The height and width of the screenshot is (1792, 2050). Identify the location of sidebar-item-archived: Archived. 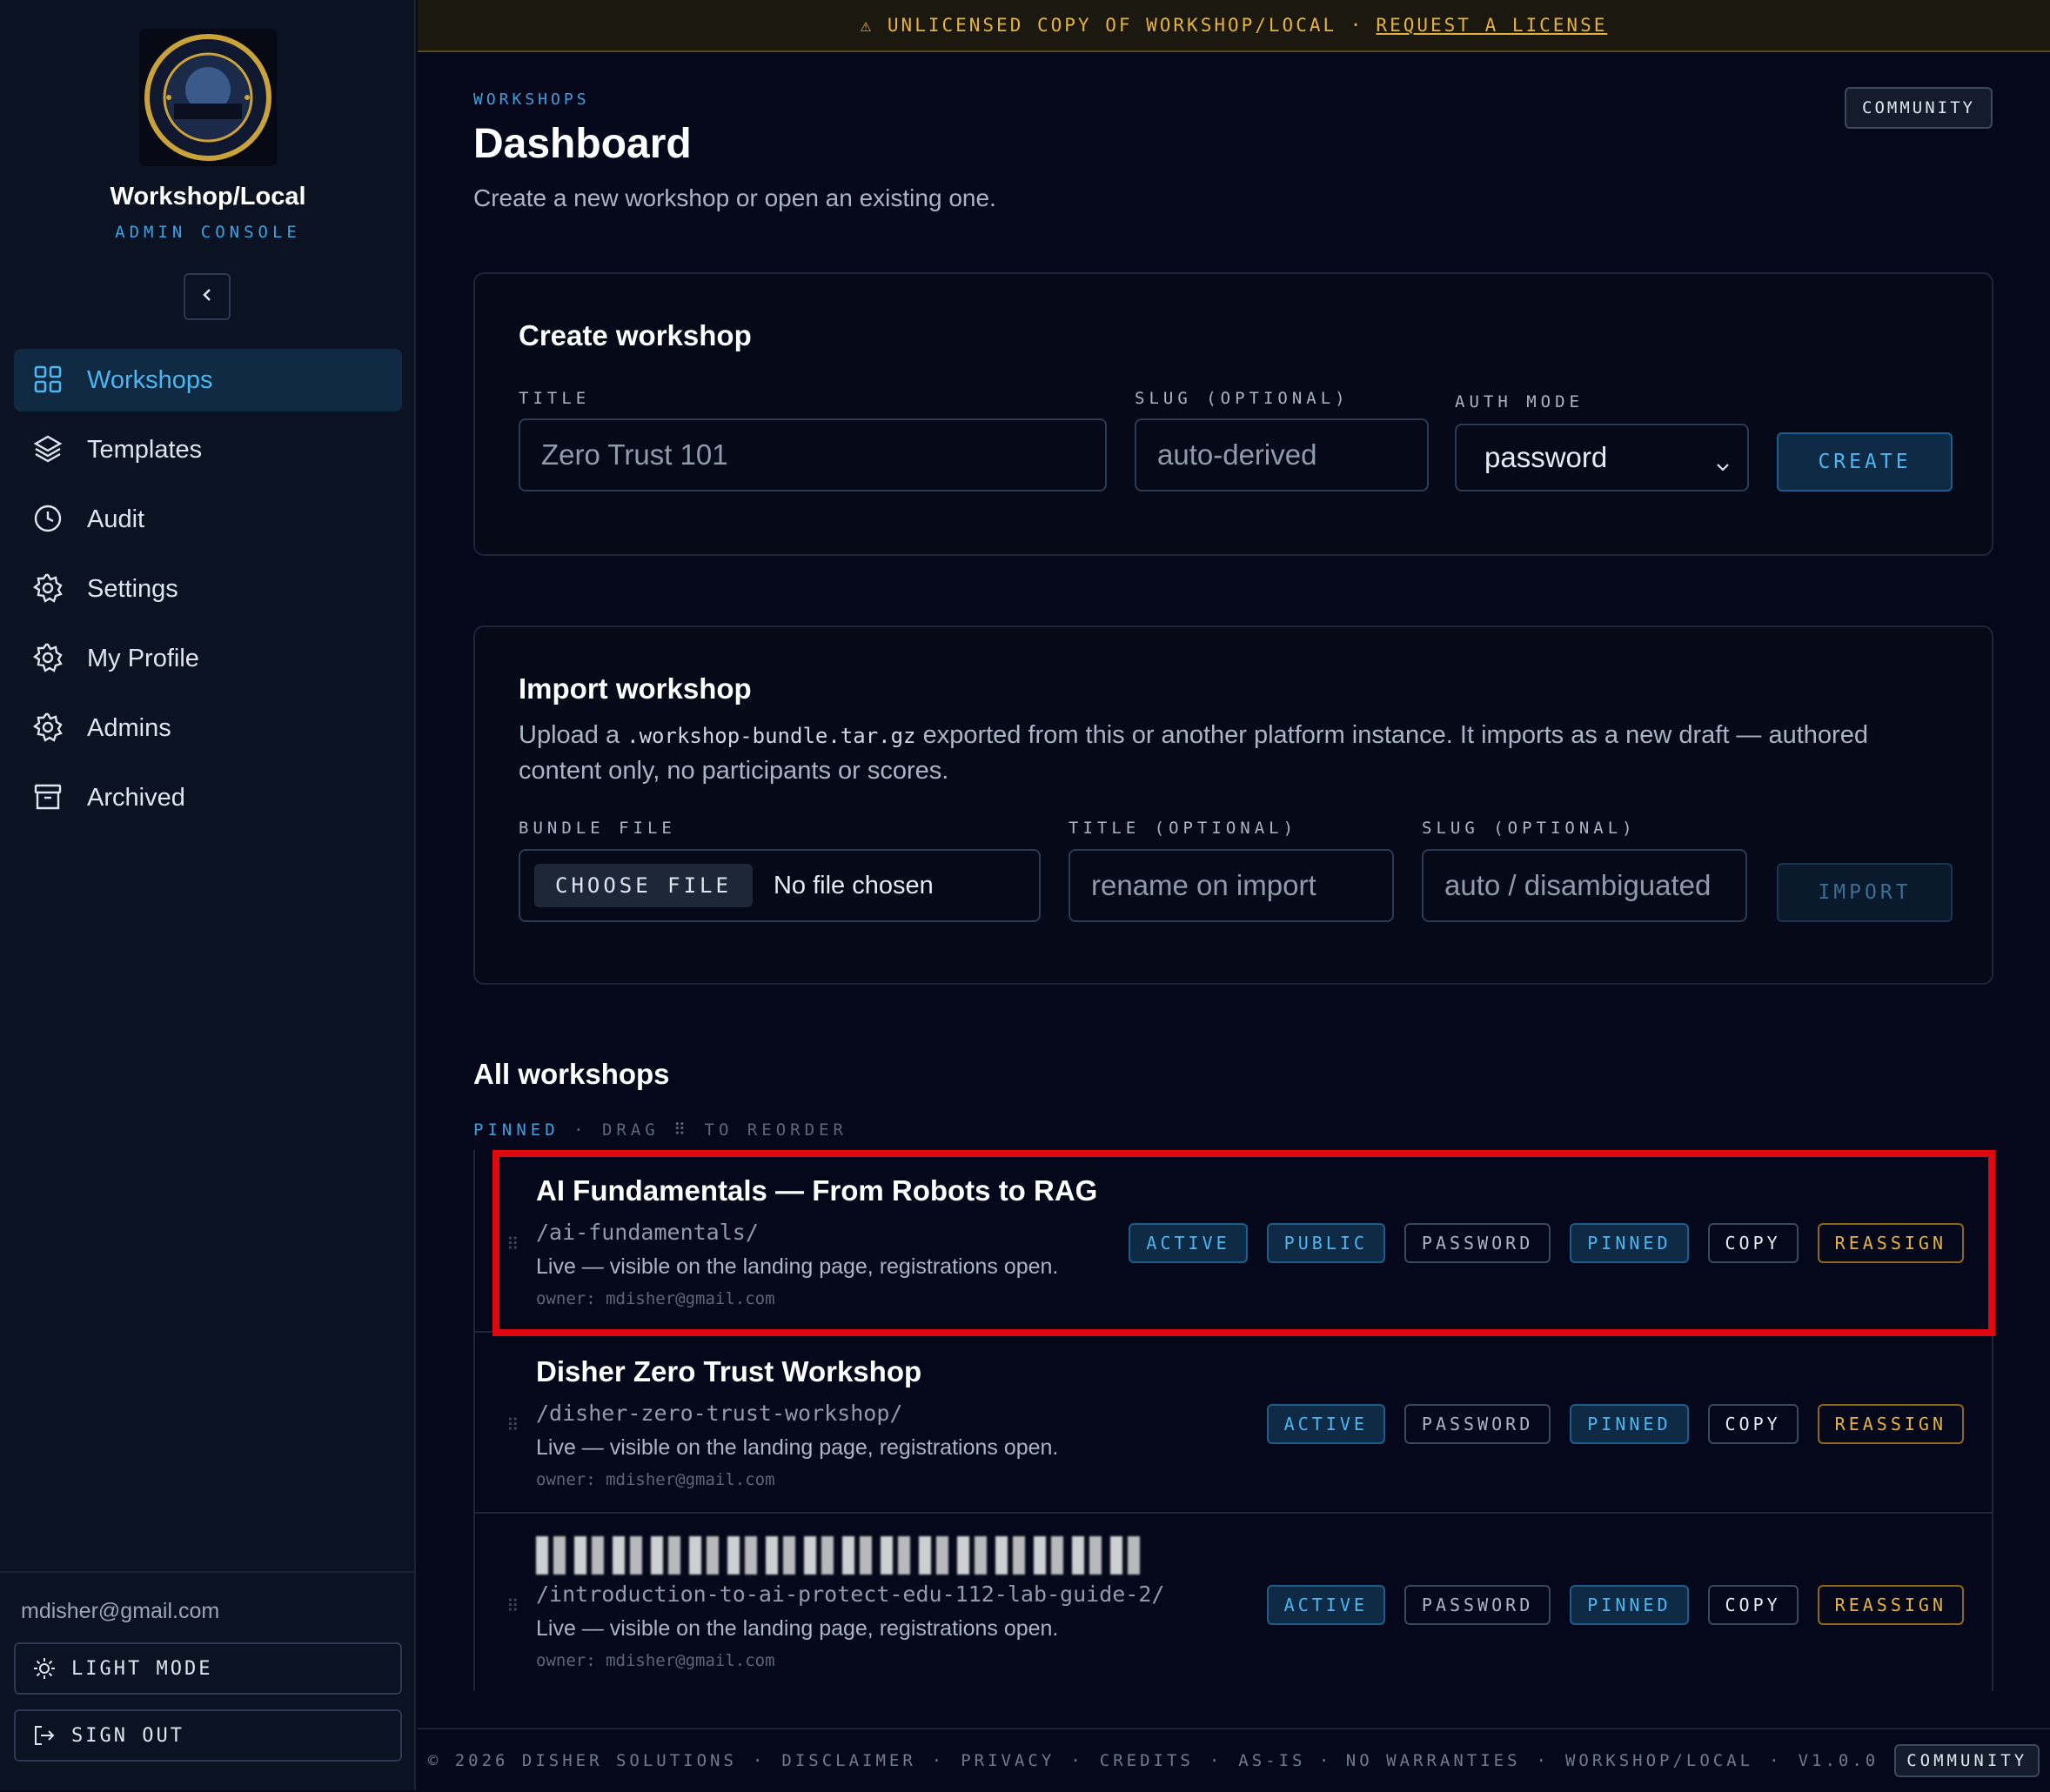
(208, 797).